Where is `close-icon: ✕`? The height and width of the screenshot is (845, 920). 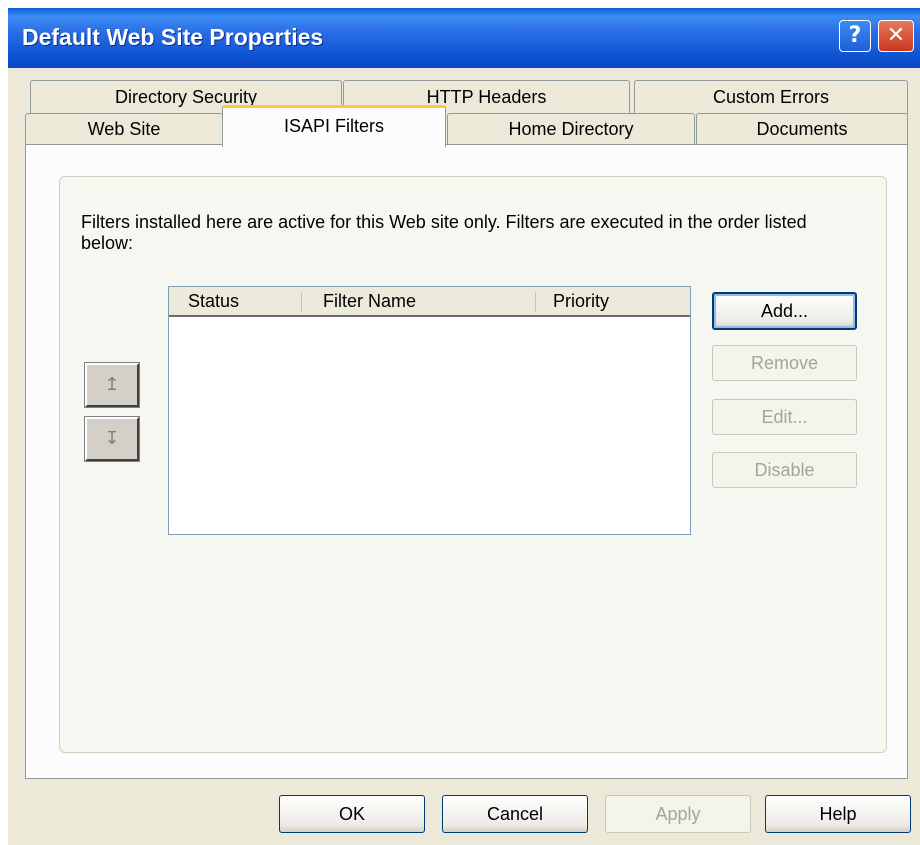 close-icon: ✕ is located at coordinates (896, 36).